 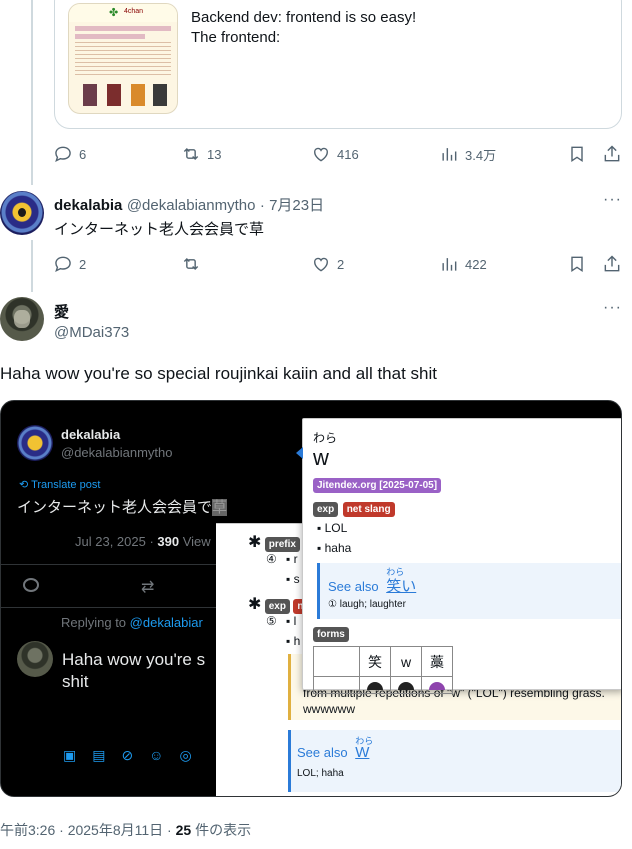 What do you see at coordinates (143, 541) in the screenshot?
I see `screenshot-meta: Jul 23, 2025 · 390 View` at bounding box center [143, 541].